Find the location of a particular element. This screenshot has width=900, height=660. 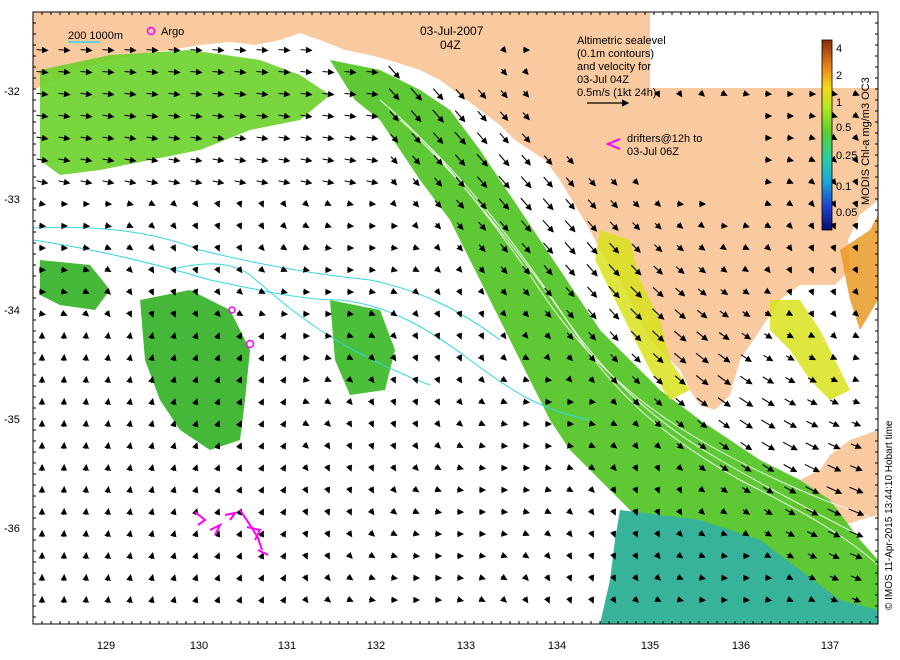

colorbar-tick-label: 0.05 is located at coordinates (846, 213).